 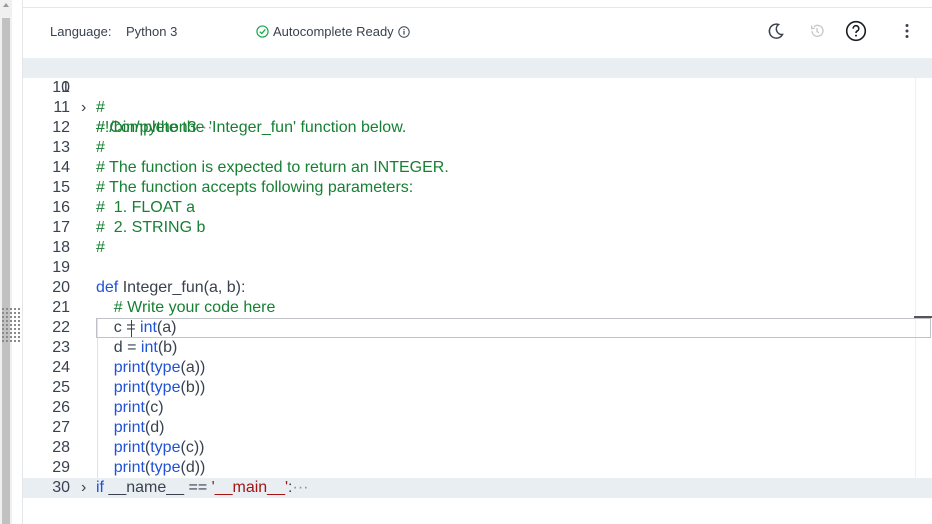 I want to click on code-text: d = int(b), so click(x=137, y=347).